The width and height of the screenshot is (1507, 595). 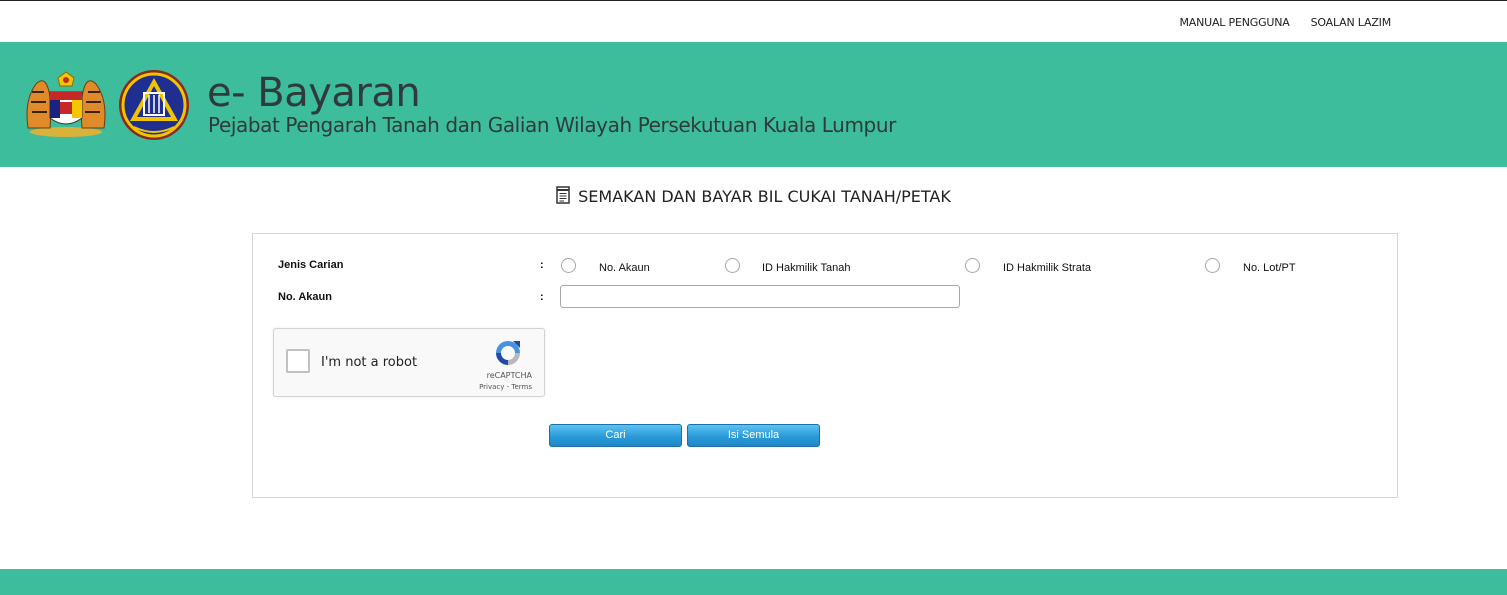 What do you see at coordinates (1047, 268) in the screenshot?
I see `radio-label-id-hakmilik-strata: ID Hakmilik Strata` at bounding box center [1047, 268].